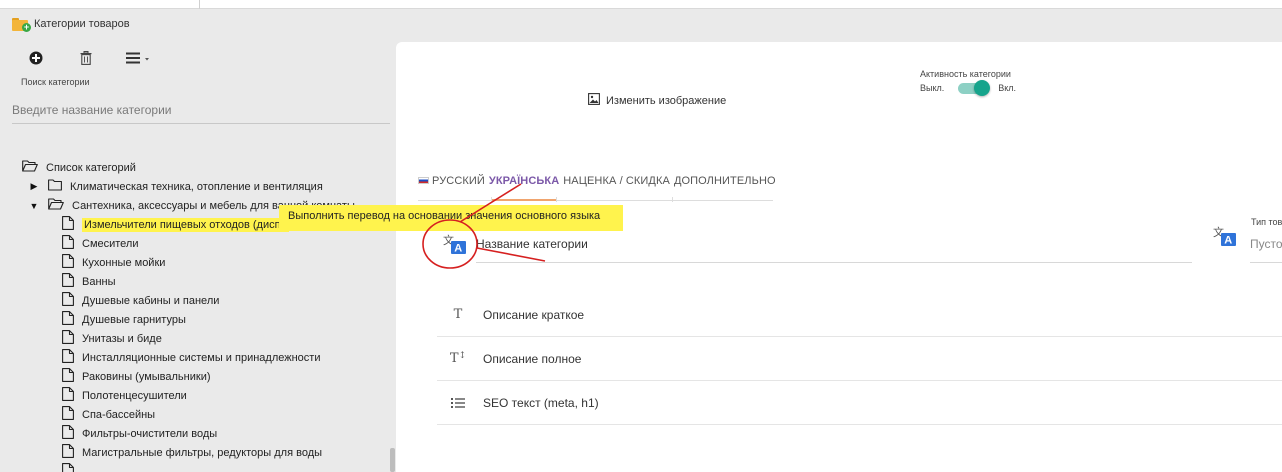 The height and width of the screenshot is (472, 1282). What do you see at coordinates (206, 467) in the screenshot?
I see `tree-child-partial` at bounding box center [206, 467].